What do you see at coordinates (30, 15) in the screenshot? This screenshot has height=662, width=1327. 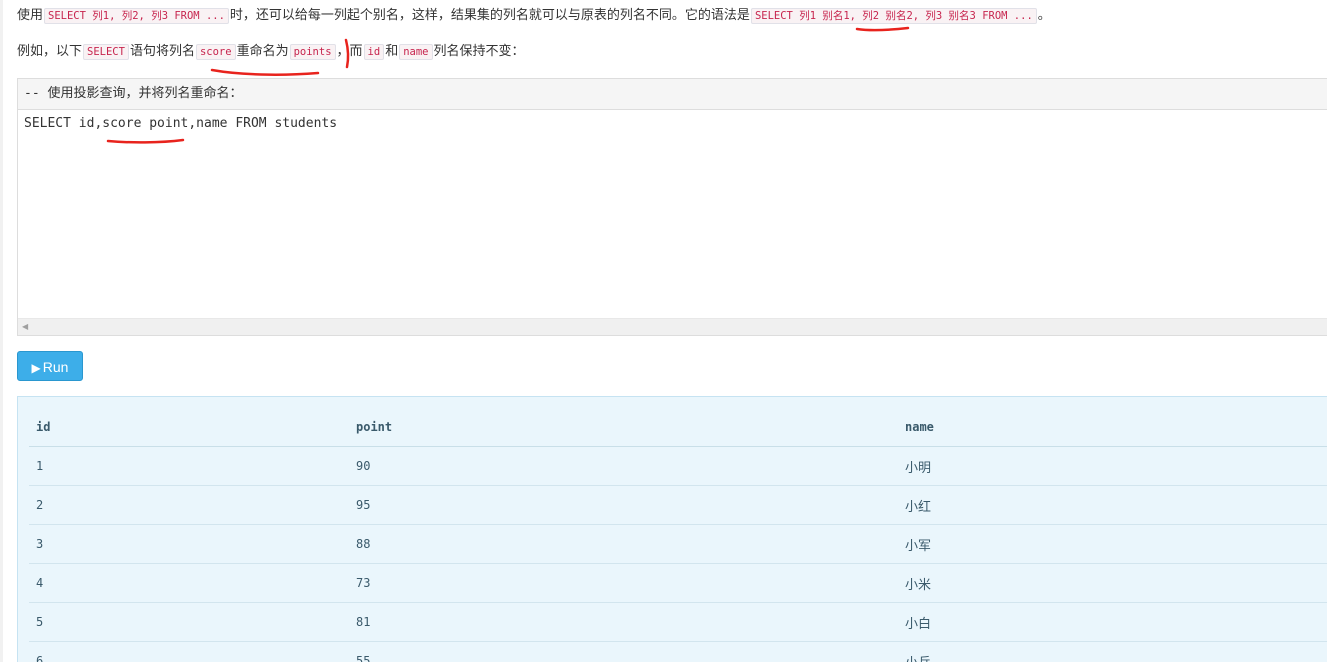 I see `text: 使用` at bounding box center [30, 15].